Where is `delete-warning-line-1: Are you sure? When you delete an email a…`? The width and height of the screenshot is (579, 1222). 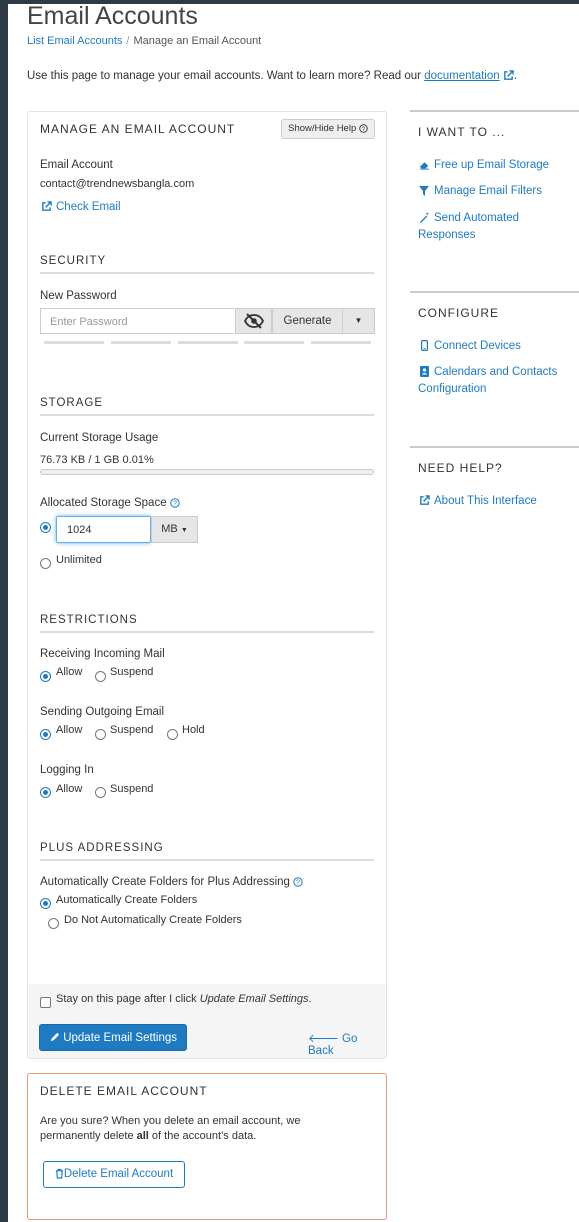 delete-warning-line-1: Are you sure? When you delete an email a… is located at coordinates (170, 1121).